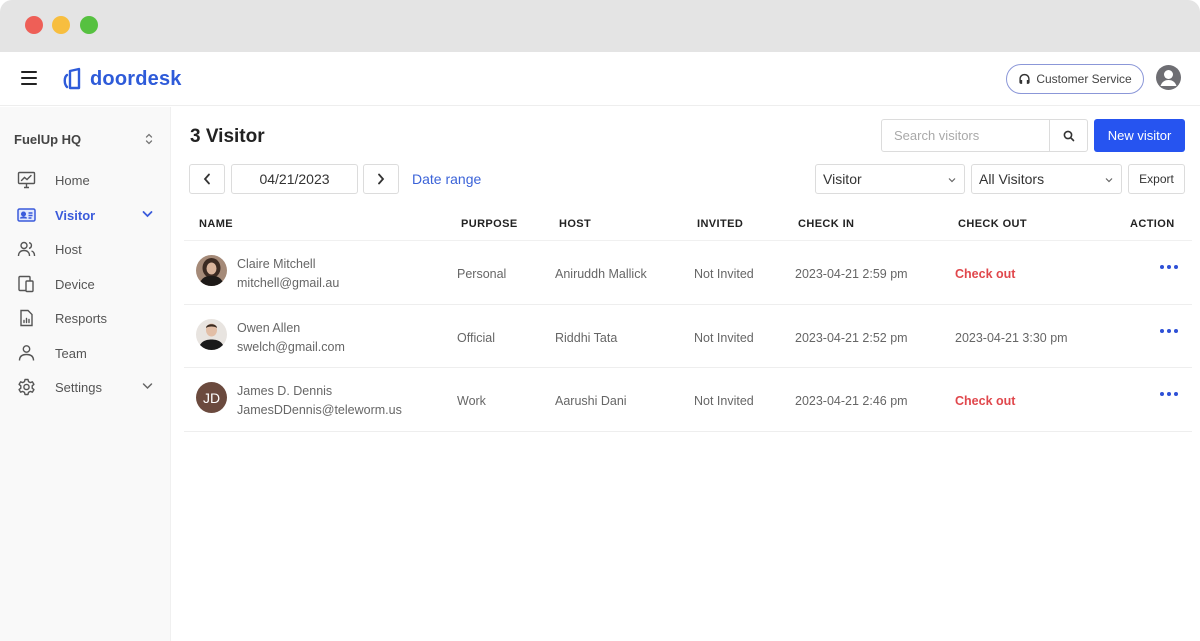  I want to click on hamburger-icon, so click(29, 78).